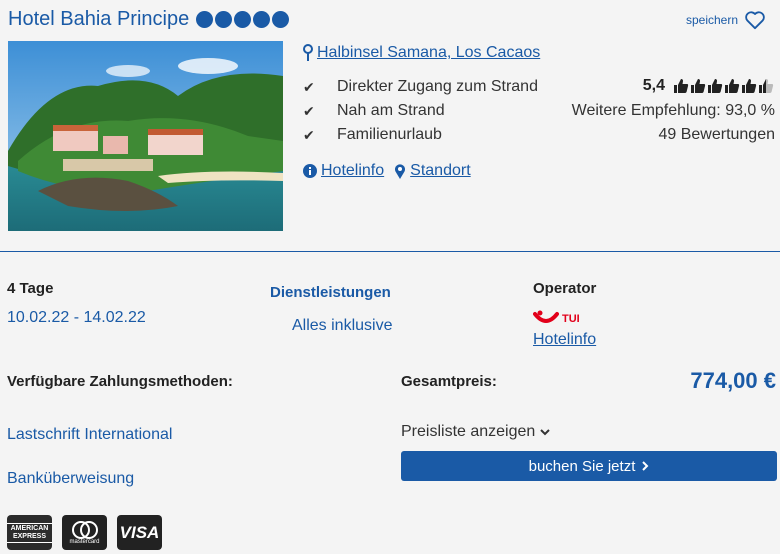 The image size is (780, 554). Describe the element at coordinates (673, 110) in the screenshot. I see `recommendation-text: Weitere Empfehlung: 93,0 %` at that location.